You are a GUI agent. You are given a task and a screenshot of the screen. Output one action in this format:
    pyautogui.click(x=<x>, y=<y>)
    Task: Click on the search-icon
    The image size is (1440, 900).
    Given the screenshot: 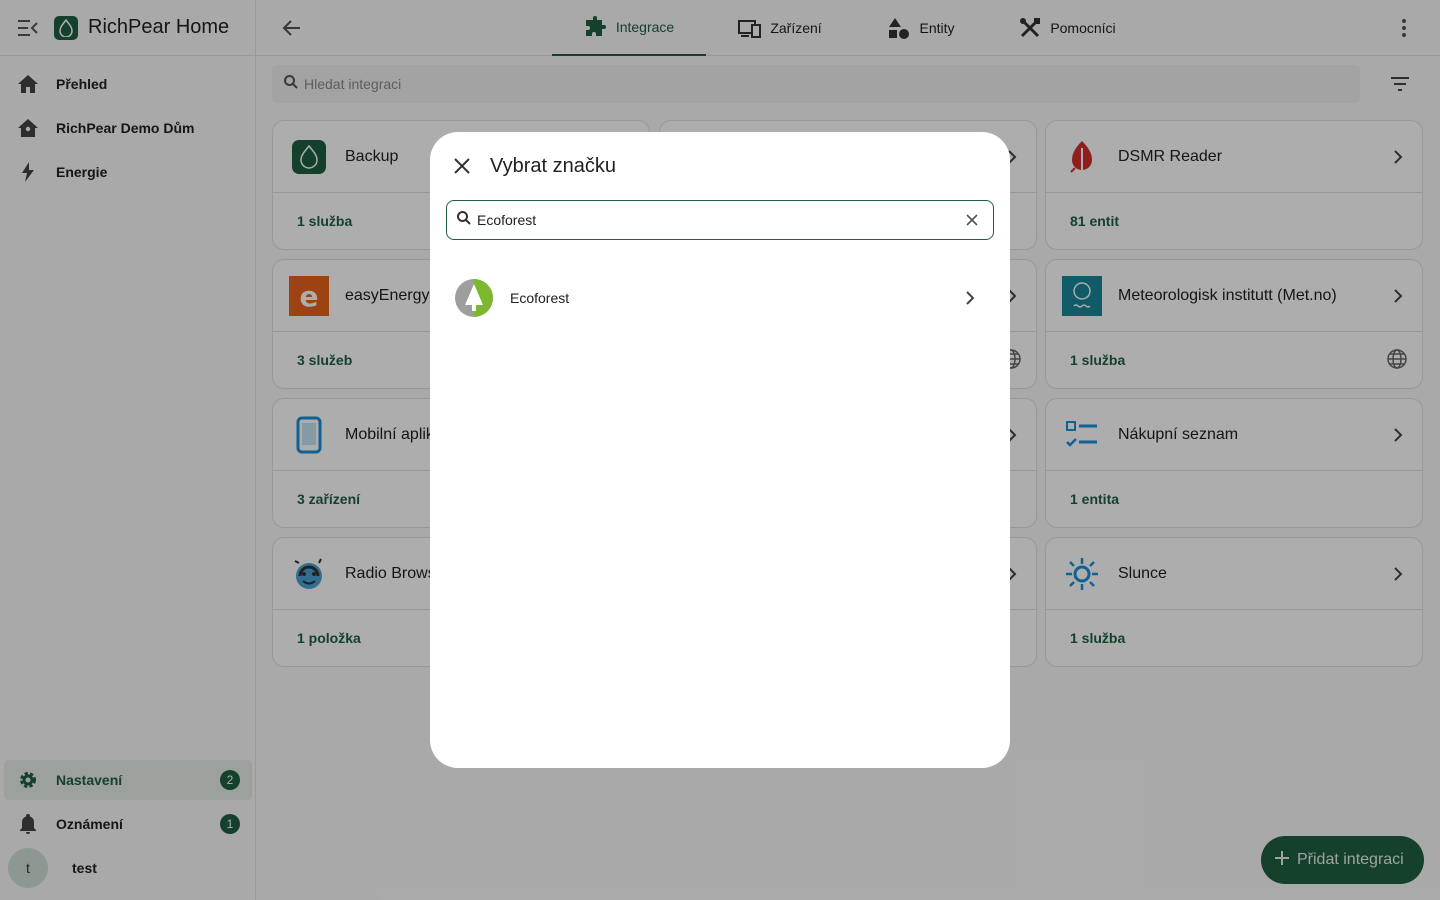 What is the action you would take?
    pyautogui.click(x=464, y=220)
    